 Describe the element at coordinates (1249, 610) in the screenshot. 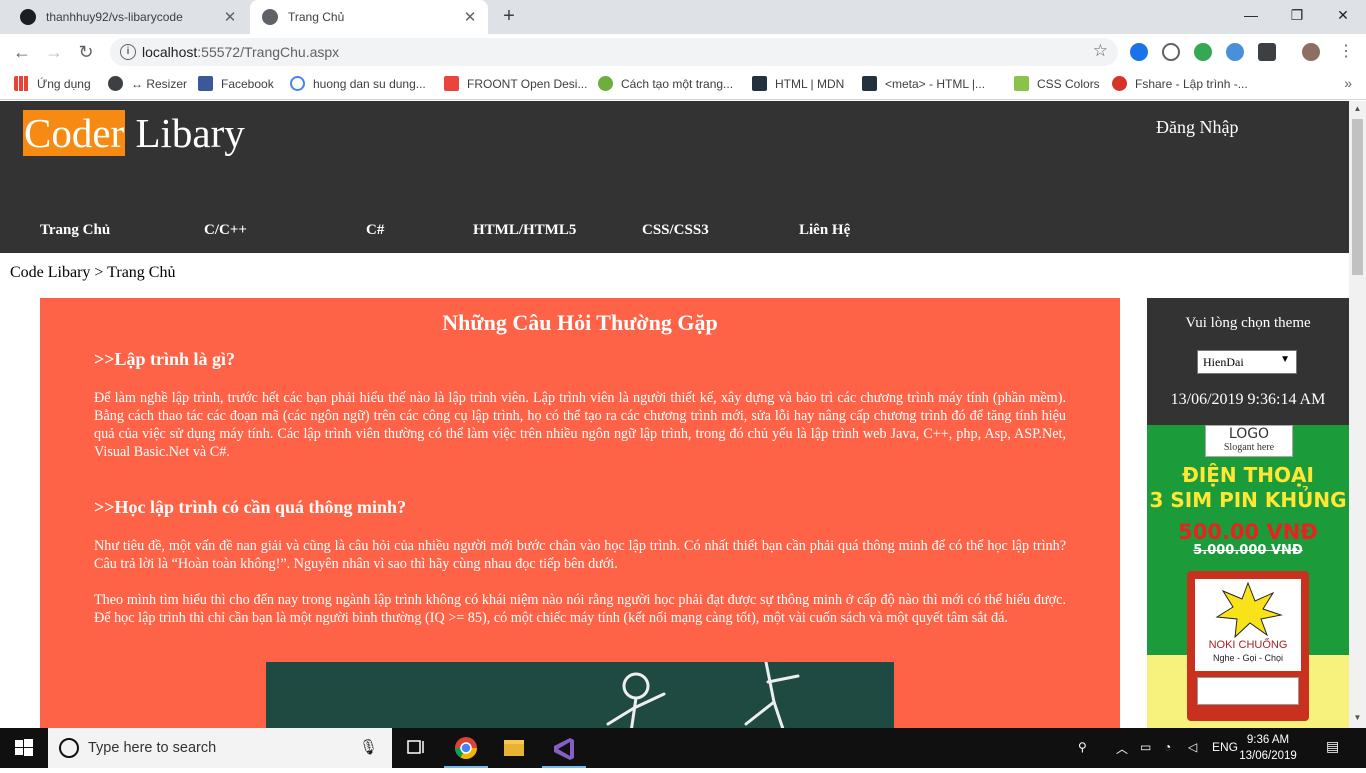

I see `star-burst-icon` at that location.